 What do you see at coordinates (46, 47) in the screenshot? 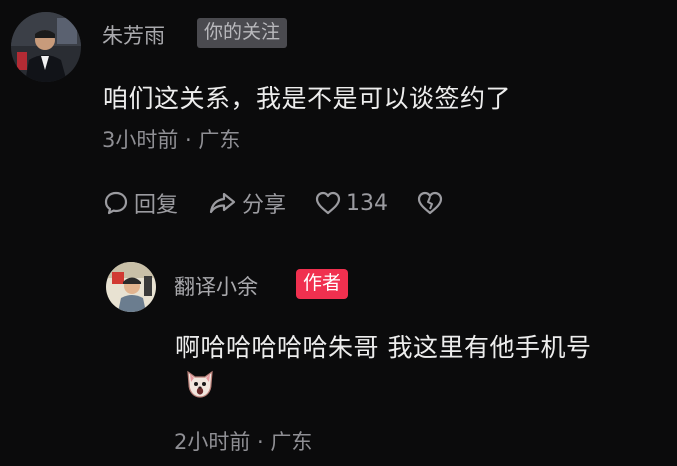
I see `commenter-avatar` at bounding box center [46, 47].